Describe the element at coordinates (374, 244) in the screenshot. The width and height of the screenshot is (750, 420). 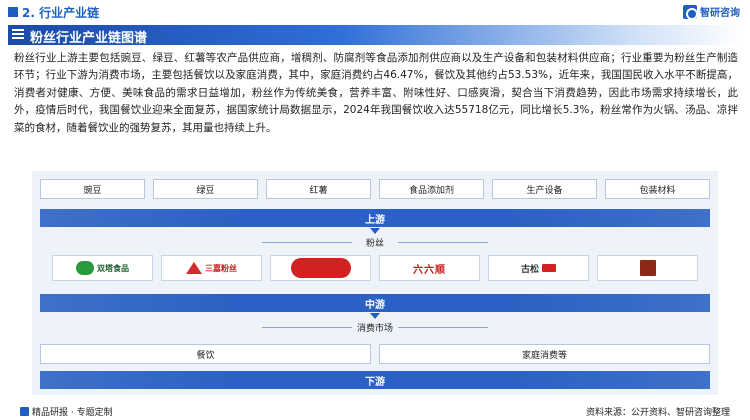
I see `midstream-label: 粉丝` at that location.